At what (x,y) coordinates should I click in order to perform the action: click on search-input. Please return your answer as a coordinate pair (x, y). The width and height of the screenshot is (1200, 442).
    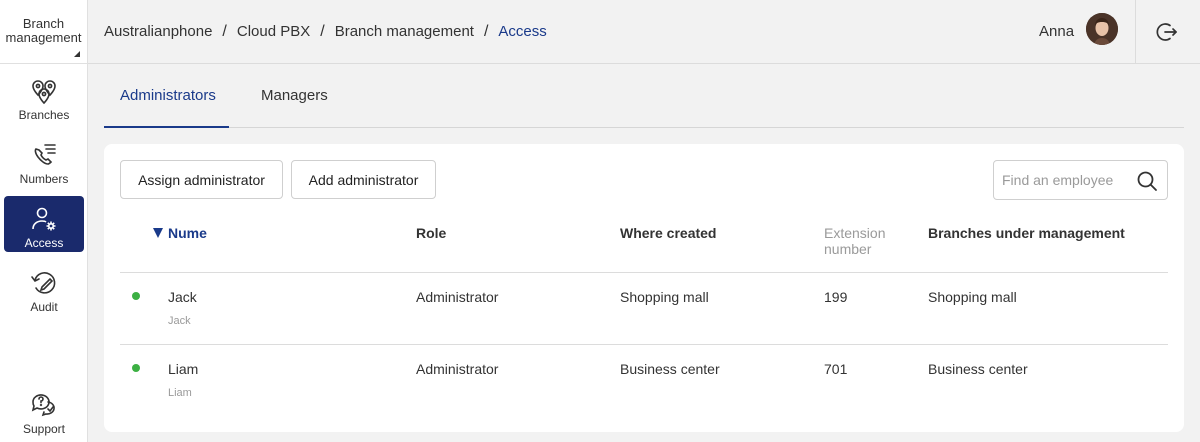
    Looking at the image, I should click on (1067, 180).